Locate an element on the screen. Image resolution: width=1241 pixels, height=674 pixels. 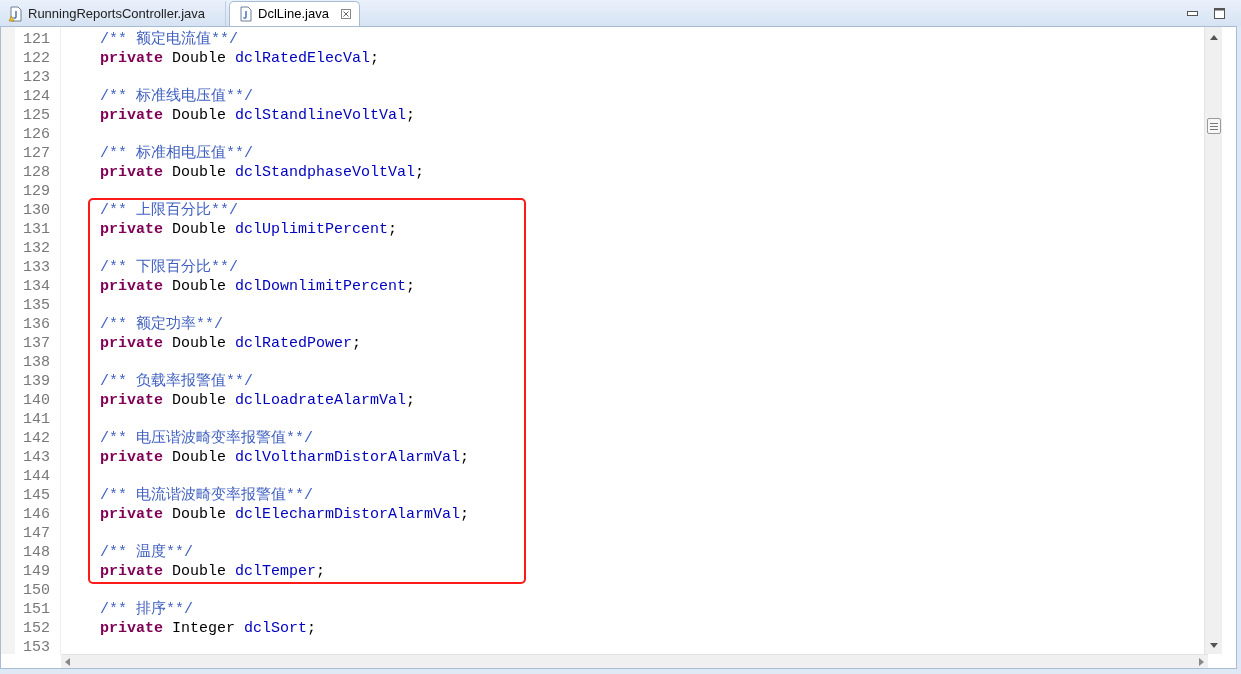
code-line: private Double dclDownlimitPercent; is located at coordinates (258, 286).